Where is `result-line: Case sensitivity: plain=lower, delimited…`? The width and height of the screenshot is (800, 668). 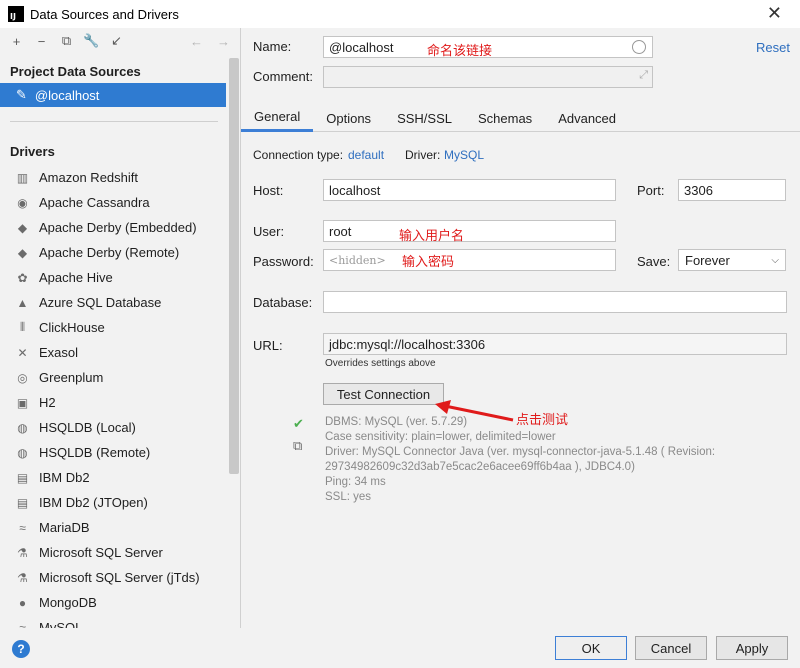 result-line: Case sensitivity: plain=lower, delimited… is located at coordinates (440, 437).